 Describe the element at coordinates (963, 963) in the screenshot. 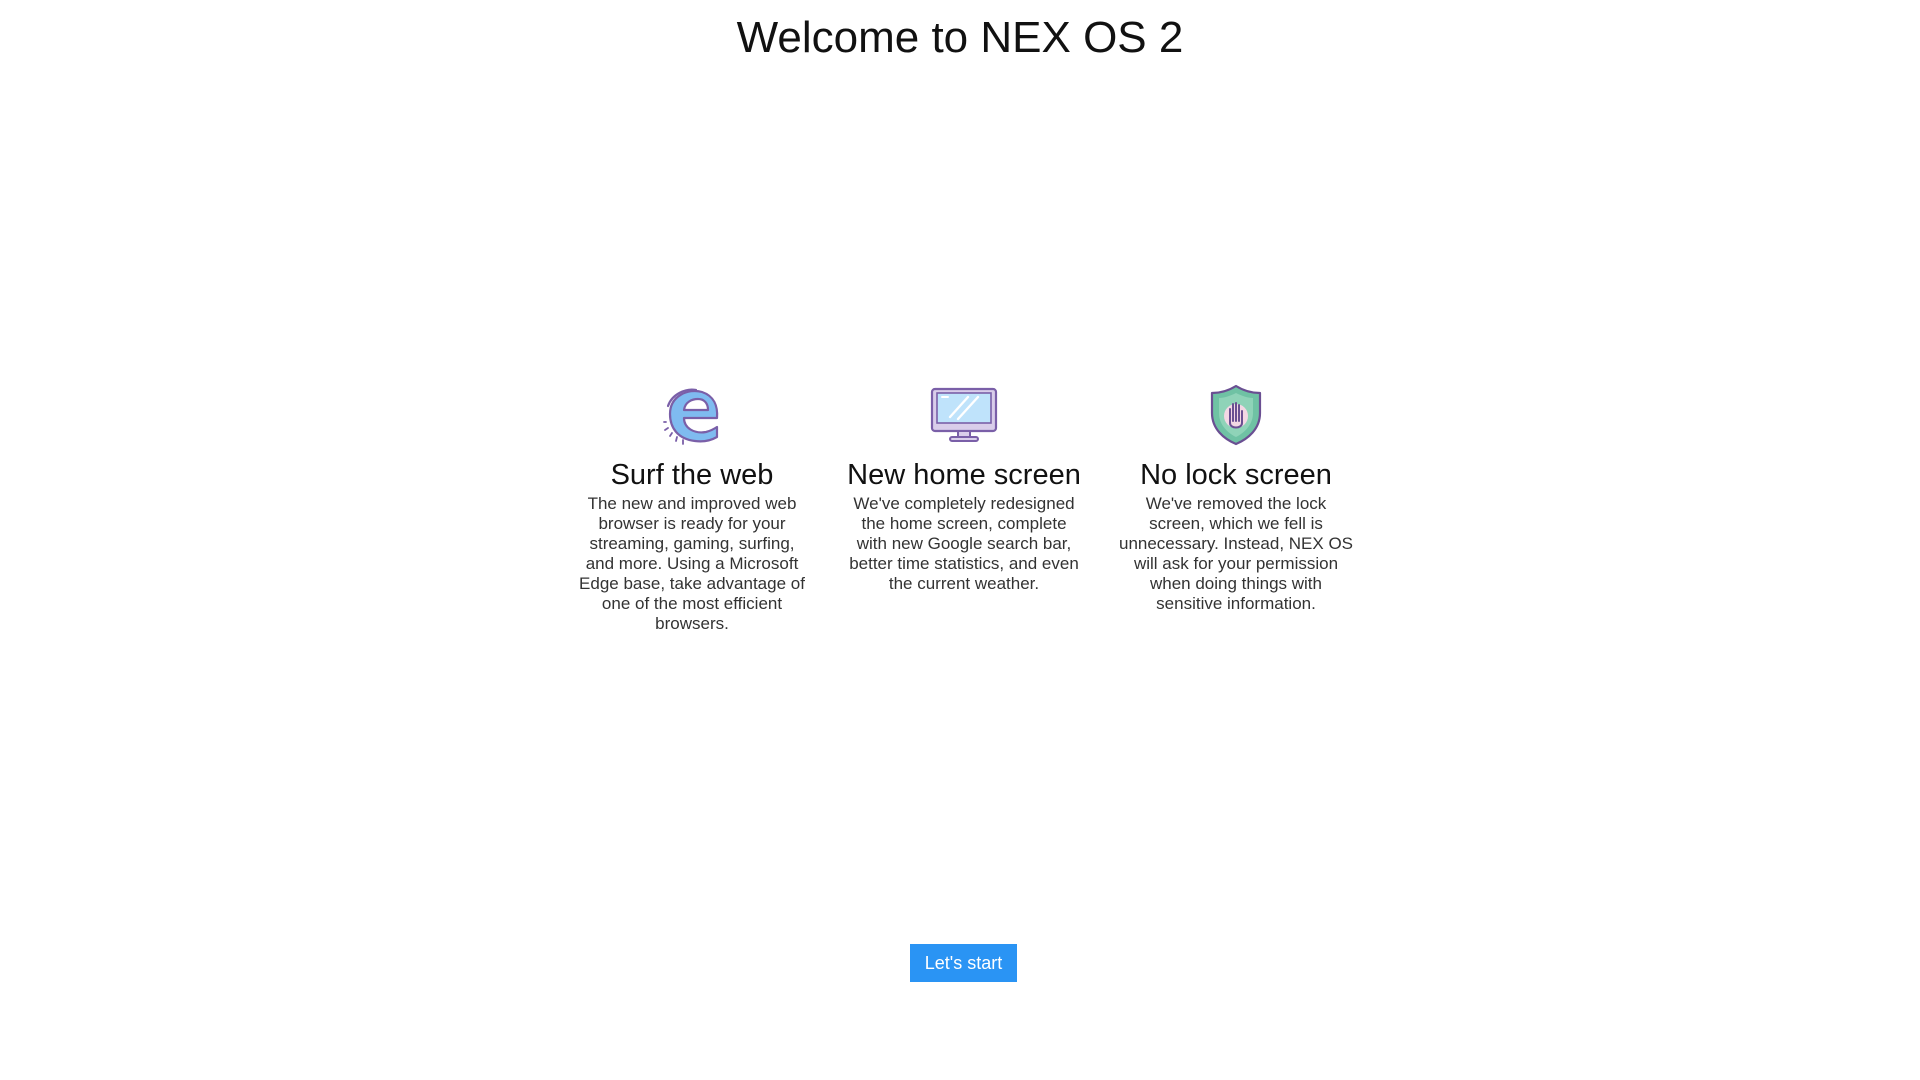

I see `lets-start-button: Let's start` at that location.